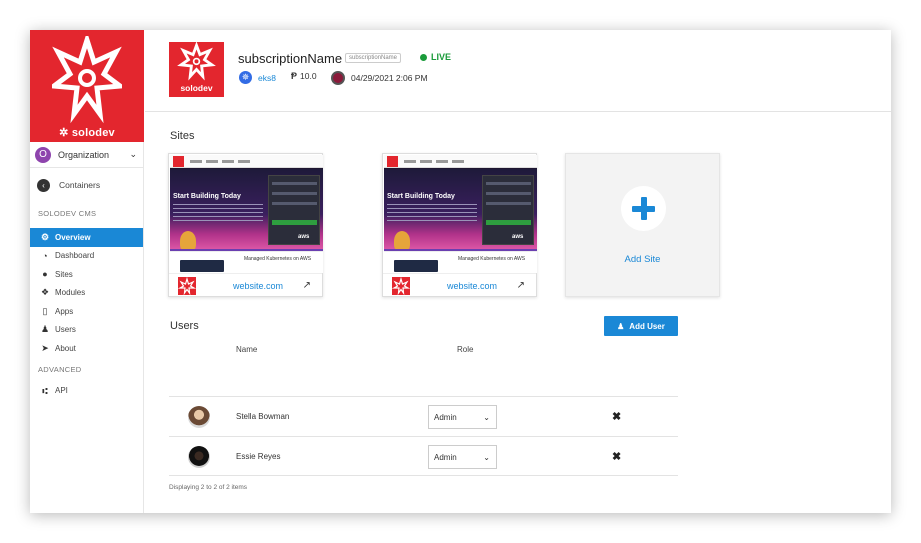 Image resolution: width=921 pixels, height=543 pixels. Describe the element at coordinates (86, 311) in the screenshot. I see `sidebar-item-apps: ▯ Apps` at that location.